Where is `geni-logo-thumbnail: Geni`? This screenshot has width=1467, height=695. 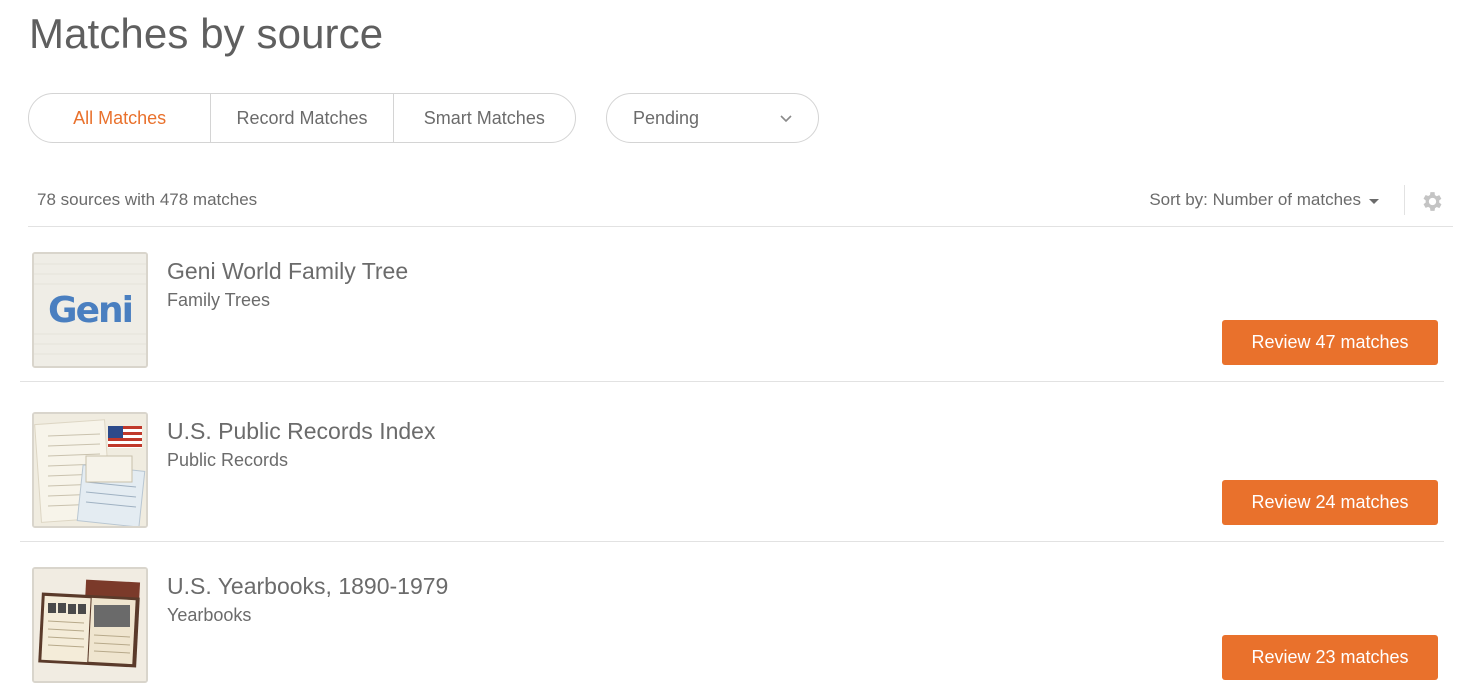 geni-logo-thumbnail: Geni is located at coordinates (90, 310).